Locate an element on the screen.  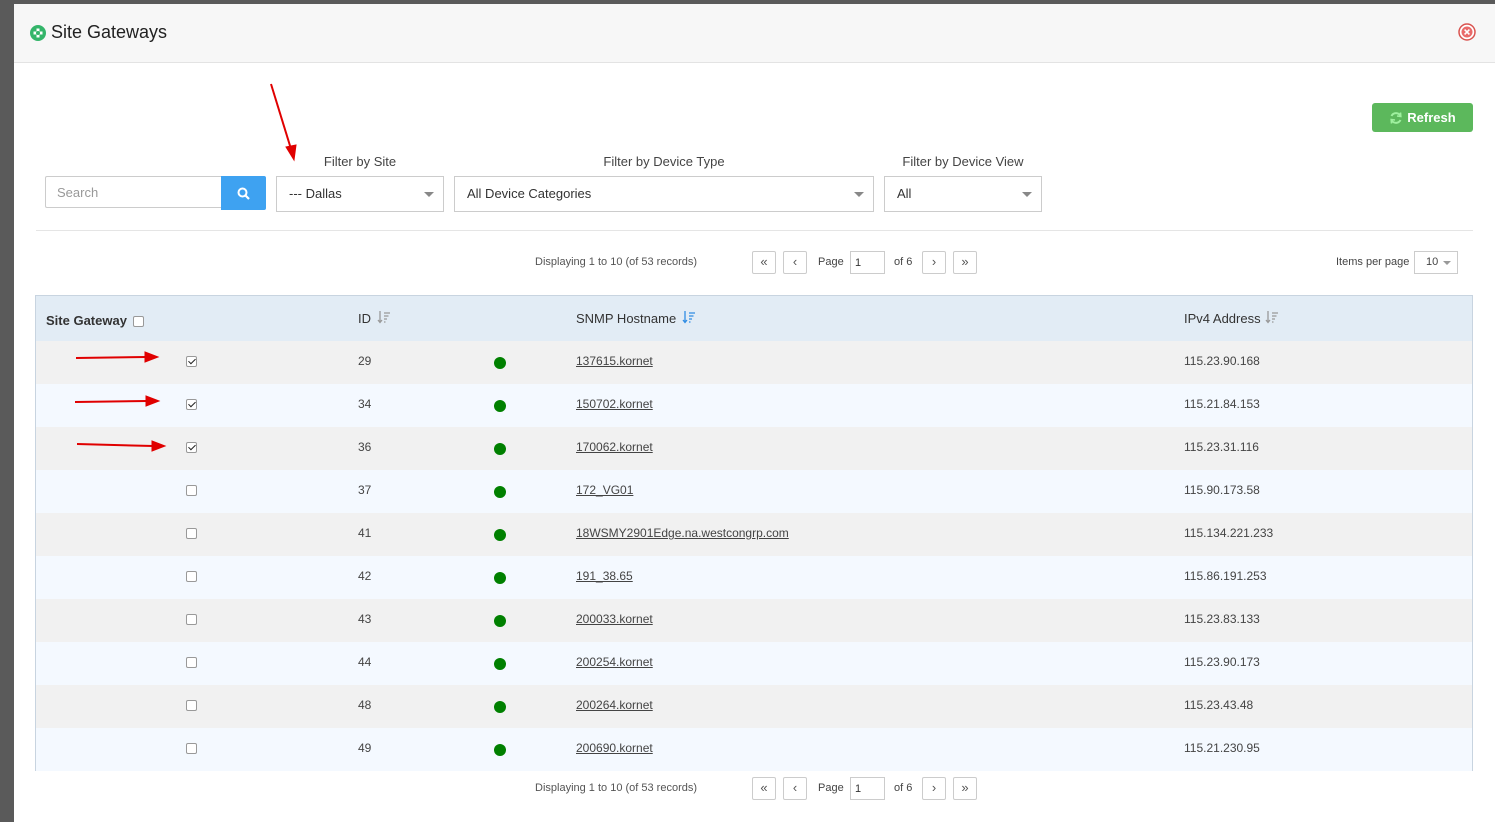
cell-id: 34 is located at coordinates (365, 404).